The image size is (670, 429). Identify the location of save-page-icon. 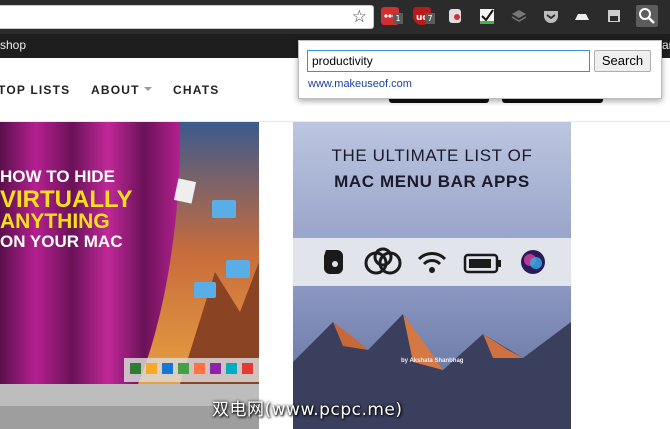
(614, 16).